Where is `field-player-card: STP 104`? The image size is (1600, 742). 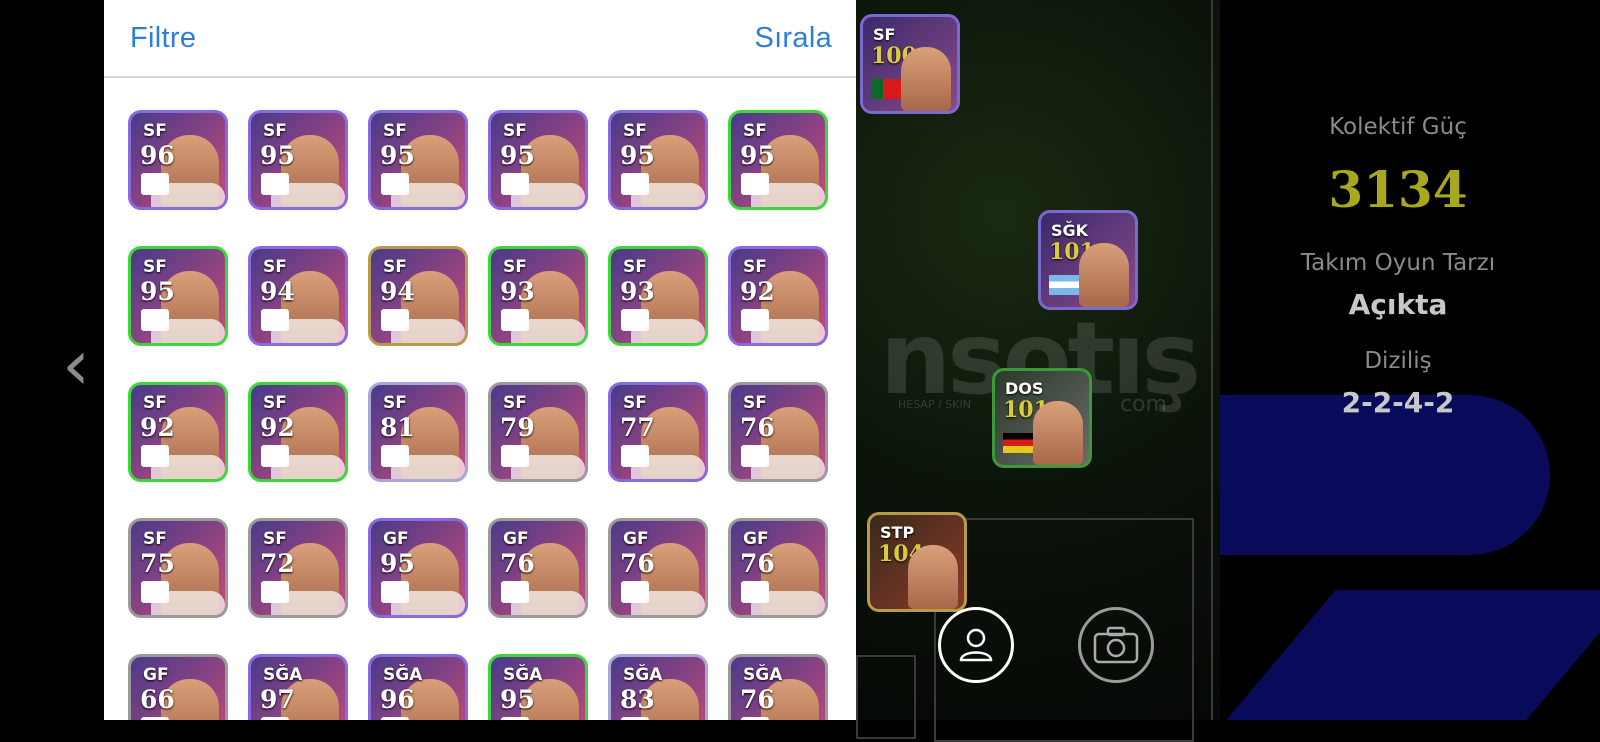
field-player-card: STP 104 is located at coordinates (917, 562).